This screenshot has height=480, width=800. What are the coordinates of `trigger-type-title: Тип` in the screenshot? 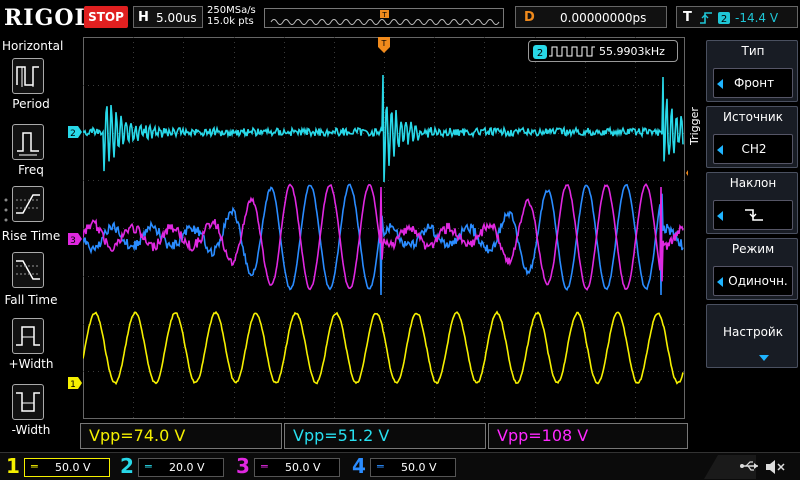 It's located at (753, 51).